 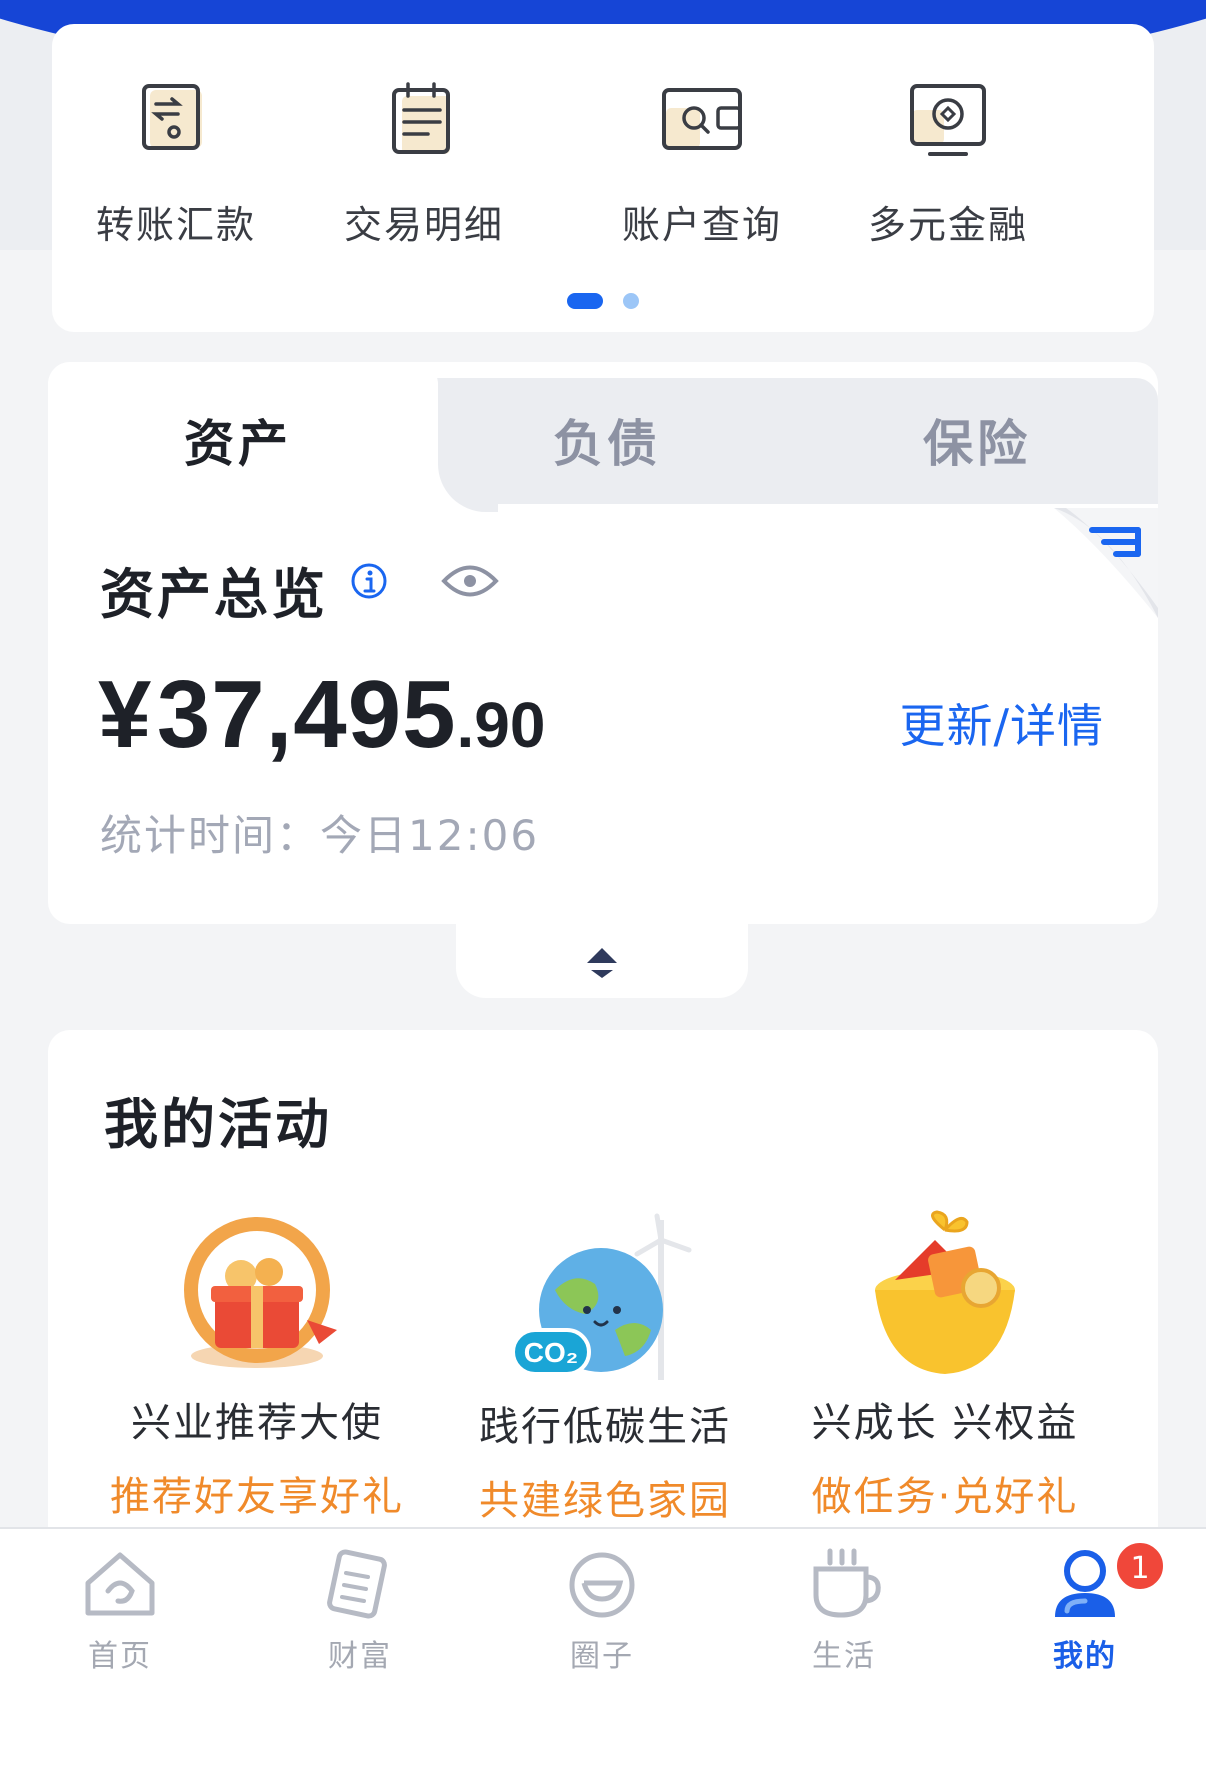 What do you see at coordinates (176, 164) in the screenshot?
I see `quick-transfer: 转账汇款` at bounding box center [176, 164].